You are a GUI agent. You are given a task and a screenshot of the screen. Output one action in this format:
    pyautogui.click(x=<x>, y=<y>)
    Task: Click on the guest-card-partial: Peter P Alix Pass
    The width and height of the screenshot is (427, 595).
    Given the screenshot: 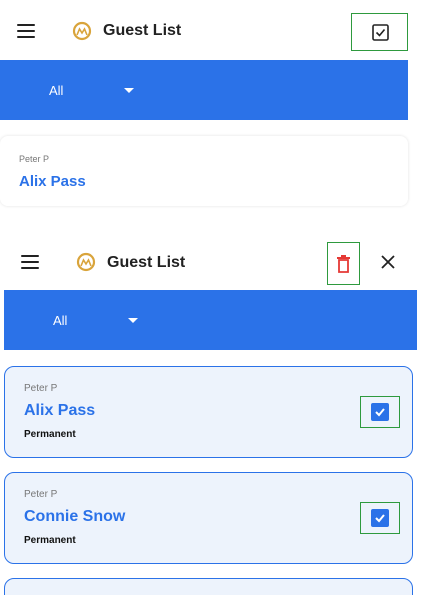 What is the action you would take?
    pyautogui.click(x=204, y=171)
    